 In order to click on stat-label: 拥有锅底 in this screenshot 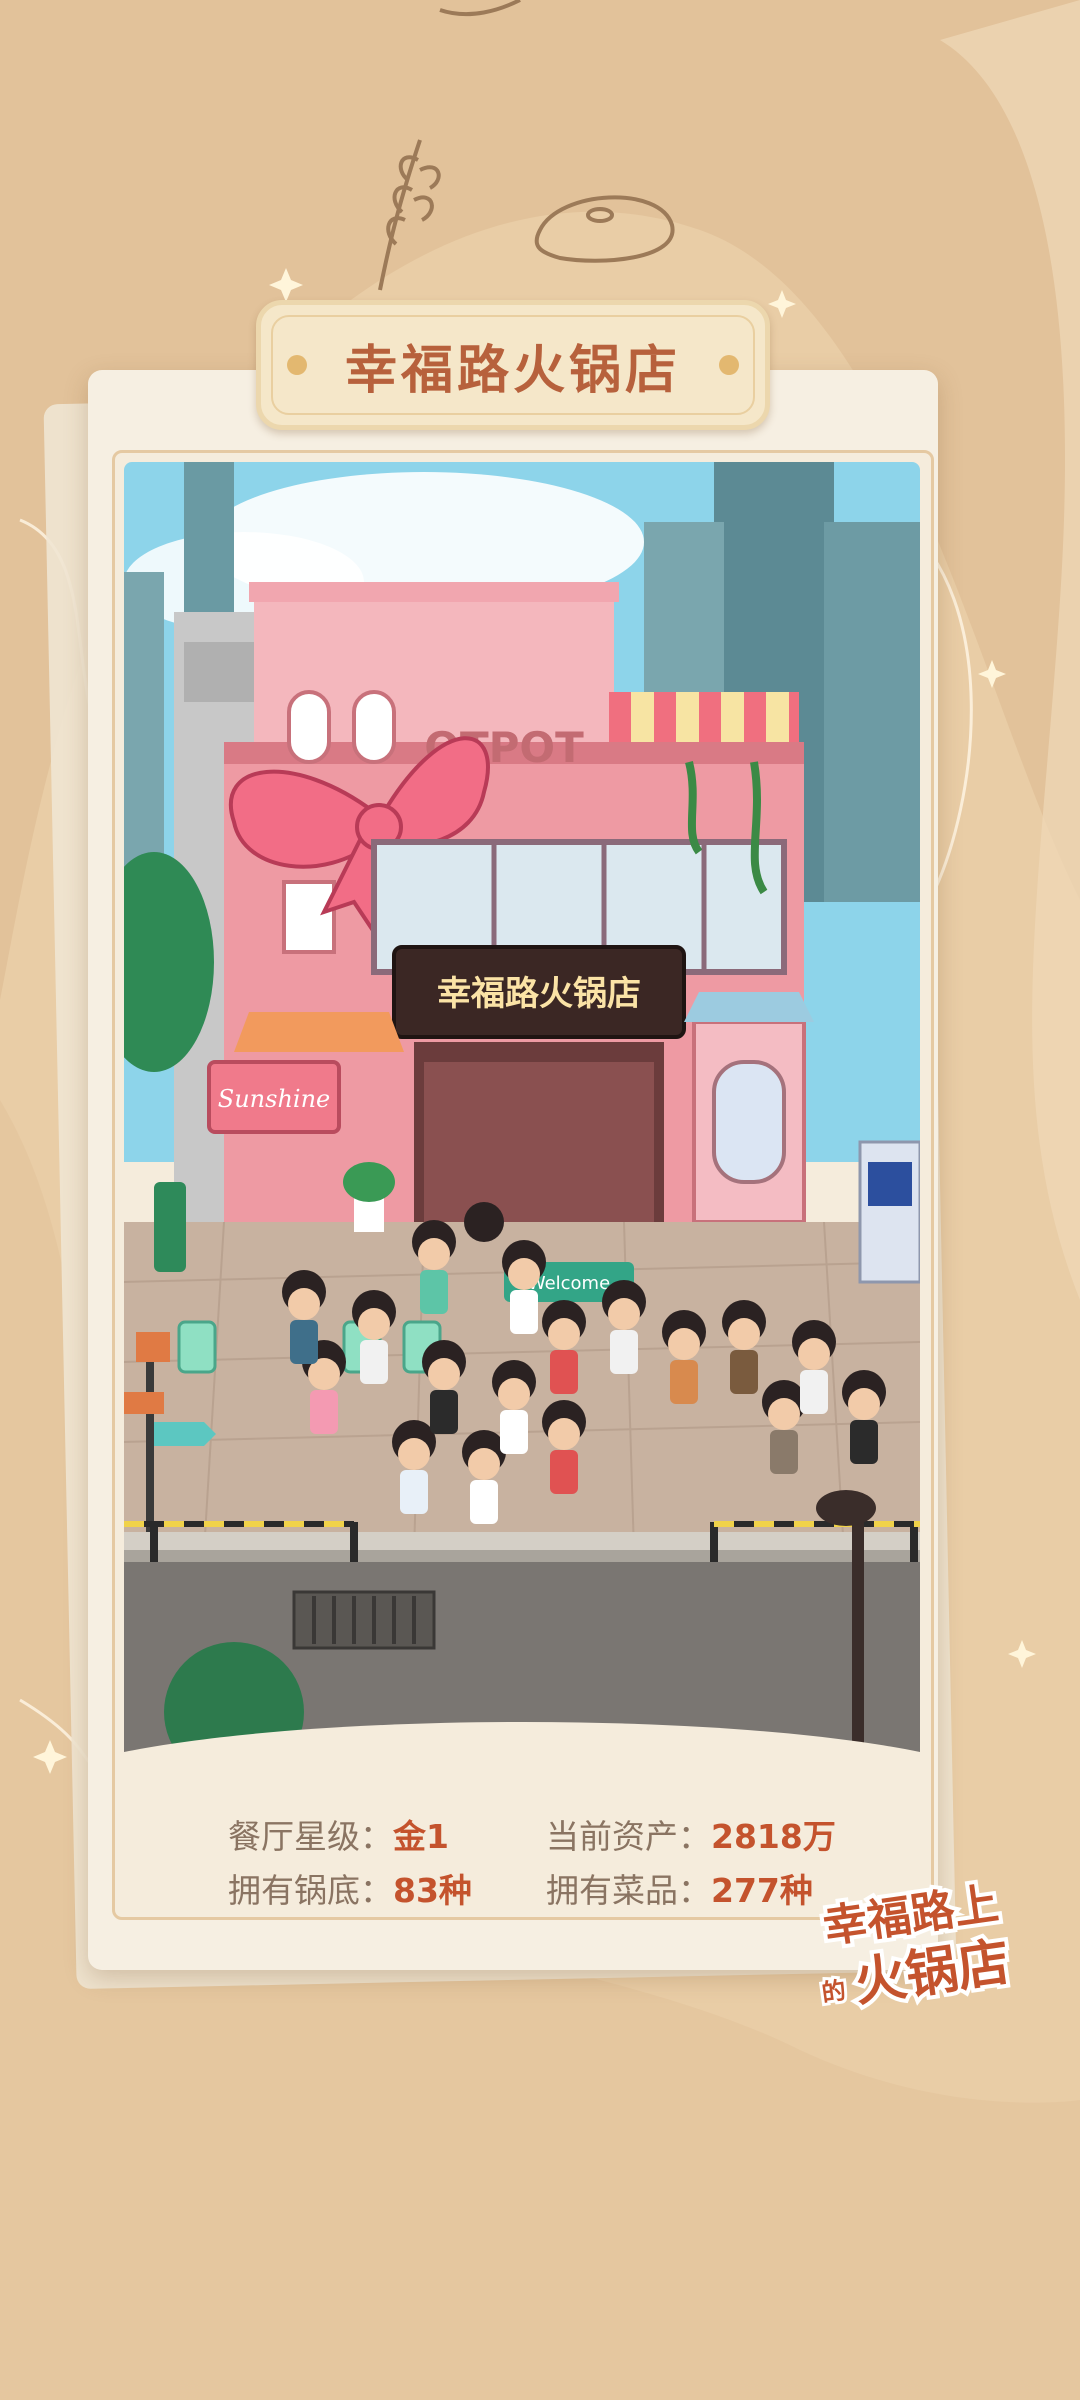, I will do `click(294, 1890)`.